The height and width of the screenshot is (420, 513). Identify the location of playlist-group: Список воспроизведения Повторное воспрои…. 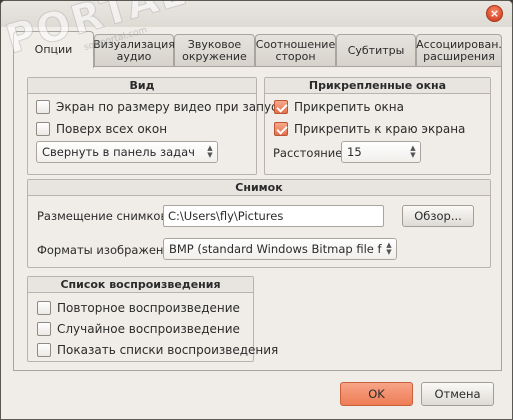
(152, 319).